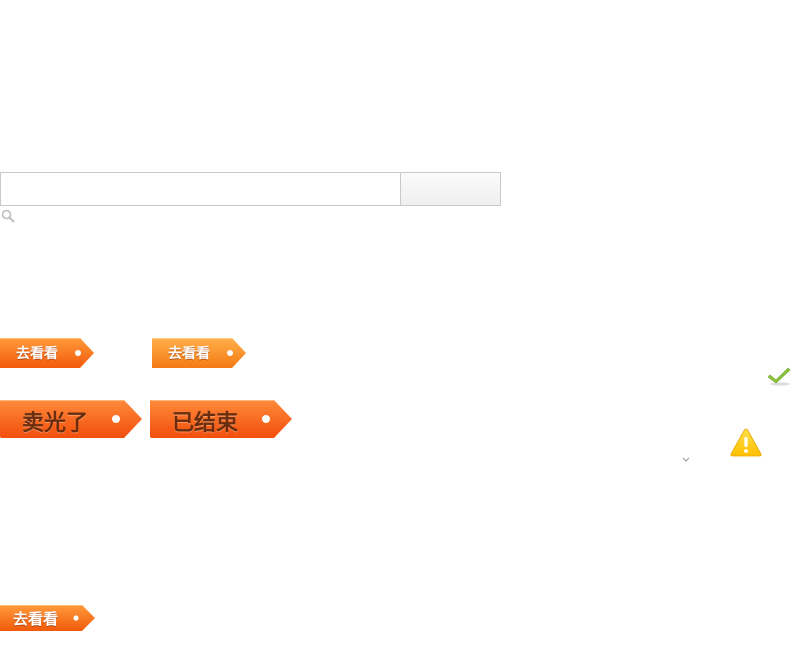 The height and width of the screenshot is (661, 800). What do you see at coordinates (746, 442) in the screenshot?
I see `warning-icon` at bounding box center [746, 442].